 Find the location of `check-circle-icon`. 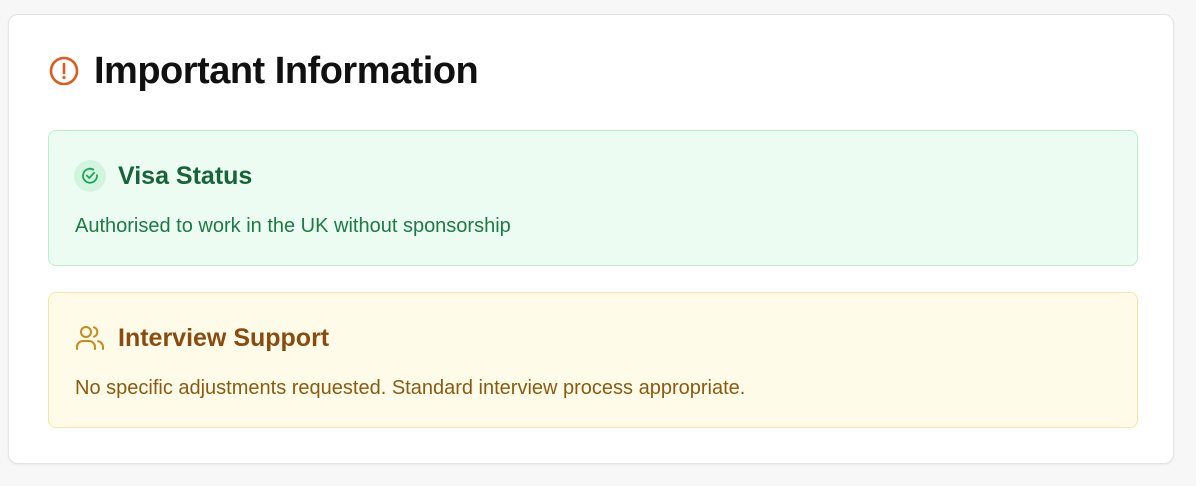

check-circle-icon is located at coordinates (90, 176).